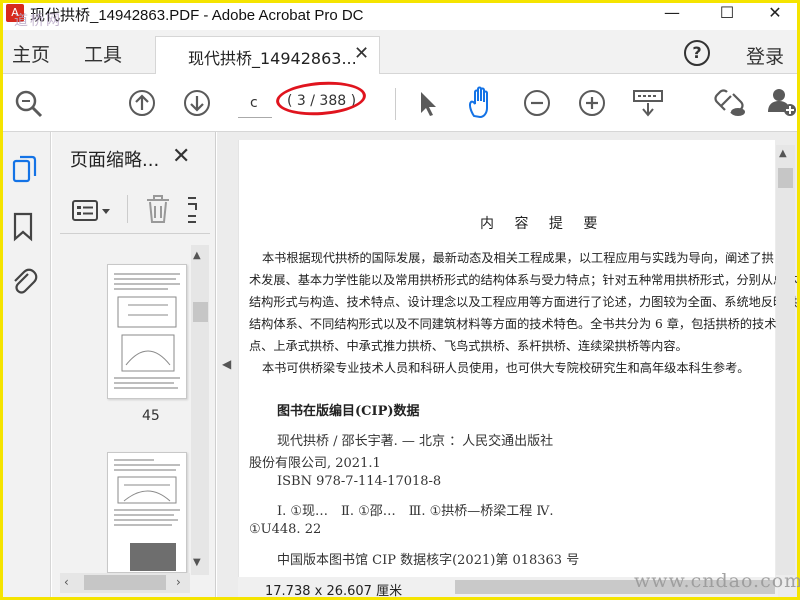 This screenshot has width=800, height=600. What do you see at coordinates (125, 582) in the screenshot?
I see `thumbnail-hscroll-thumb` at bounding box center [125, 582].